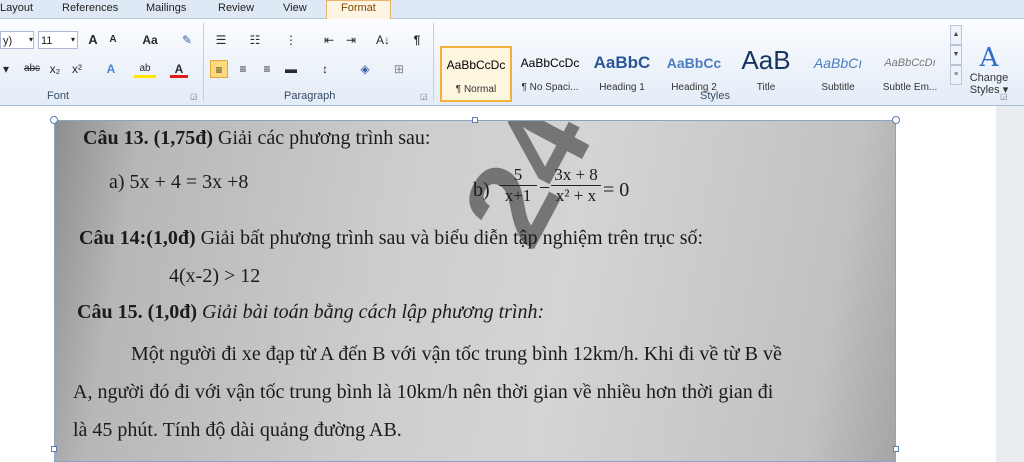 This screenshot has width=1024, height=462. Describe the element at coordinates (16, 9) in the screenshot. I see `tab-layout: Layout` at that location.